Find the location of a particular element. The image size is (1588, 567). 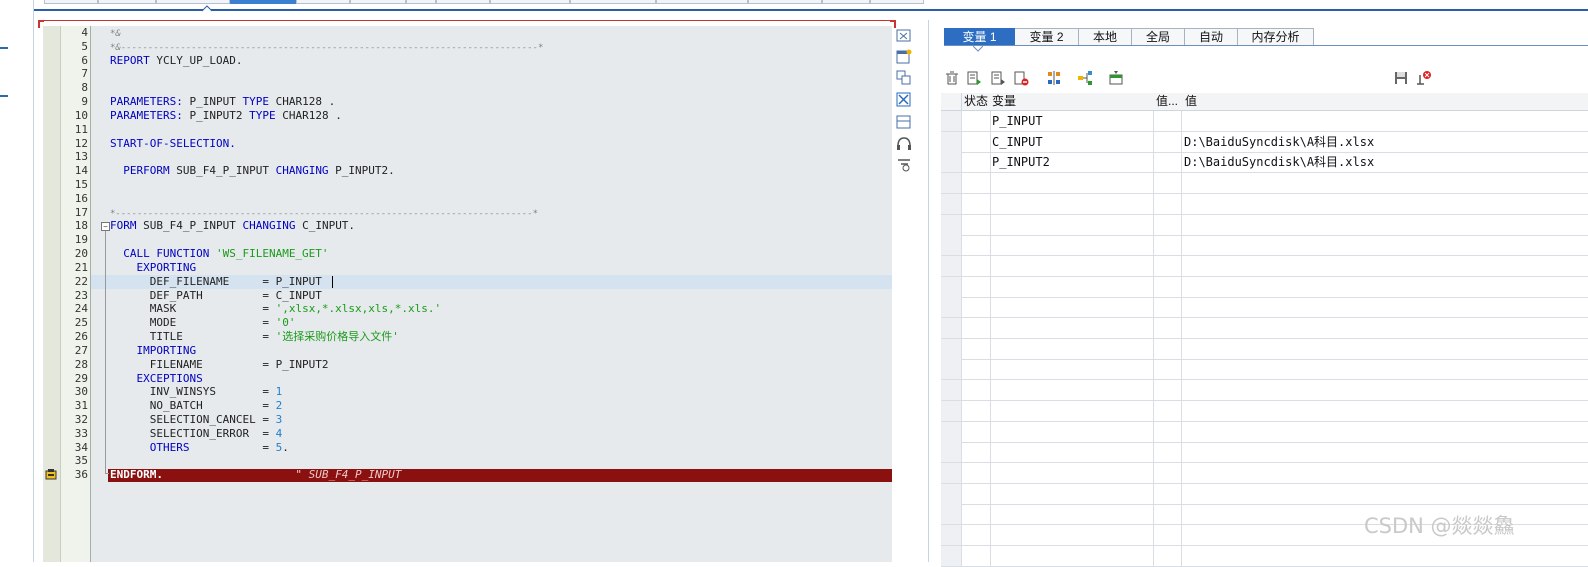

display-icon is located at coordinates (974, 78).